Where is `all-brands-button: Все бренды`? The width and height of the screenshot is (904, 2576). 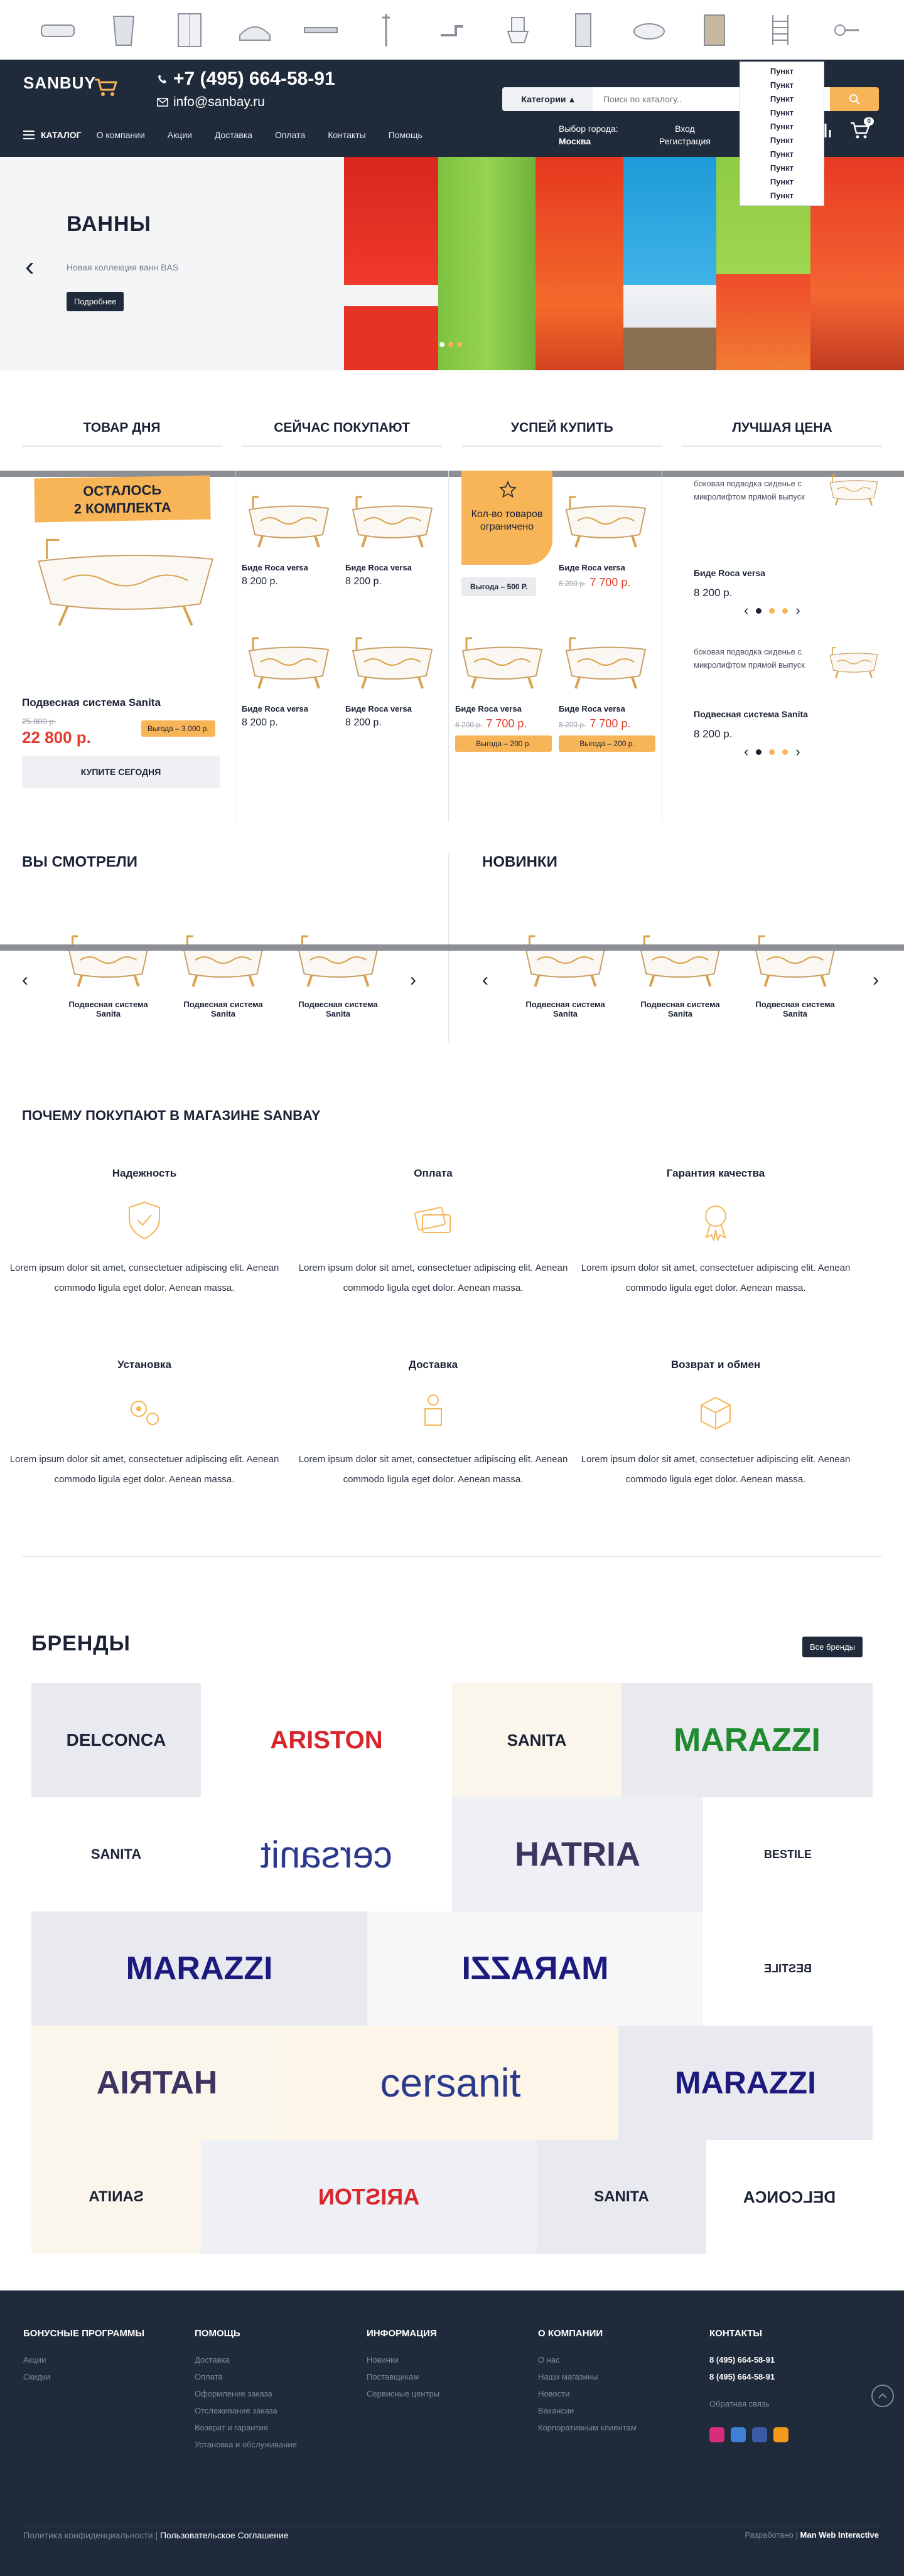
all-brands-button: Все бренды is located at coordinates (832, 1647).